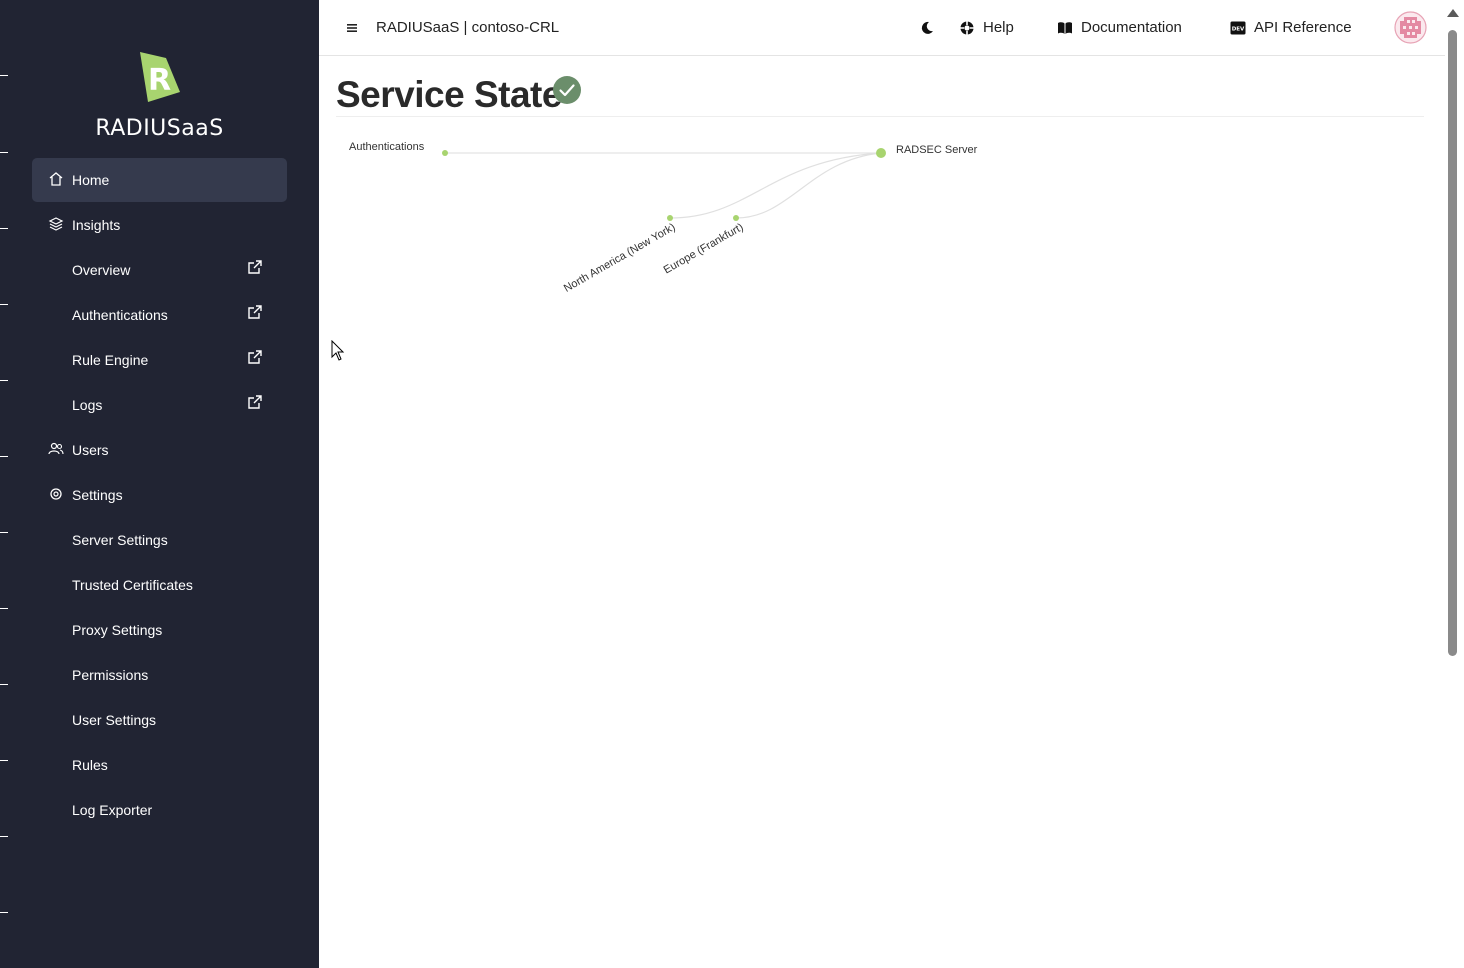 The height and width of the screenshot is (968, 1464). I want to click on sidebar-item-label: Rules, so click(90, 765).